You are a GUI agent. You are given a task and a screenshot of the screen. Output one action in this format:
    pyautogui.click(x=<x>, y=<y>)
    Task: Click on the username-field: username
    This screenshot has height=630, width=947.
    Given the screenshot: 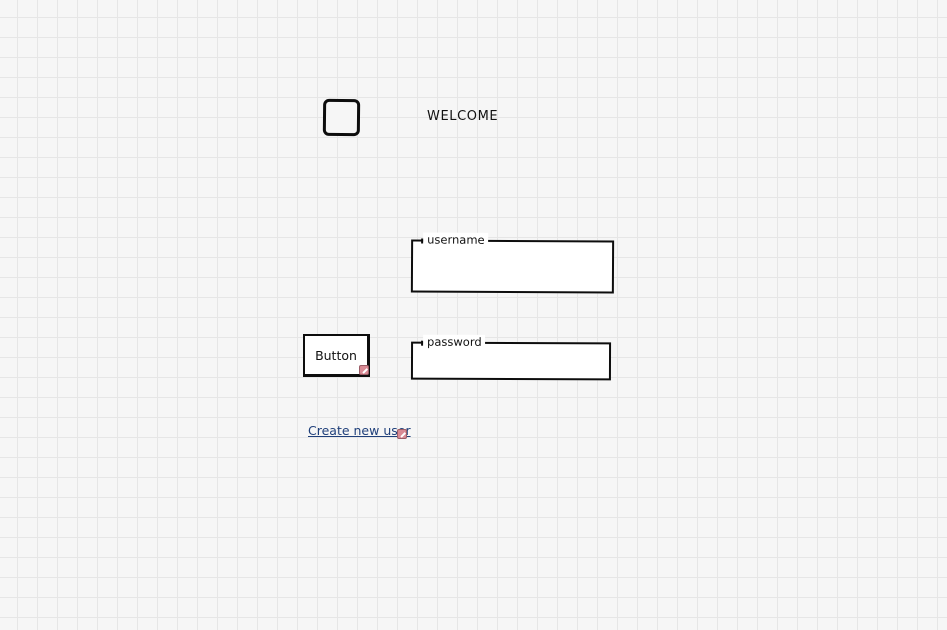 What is the action you would take?
    pyautogui.click(x=512, y=263)
    